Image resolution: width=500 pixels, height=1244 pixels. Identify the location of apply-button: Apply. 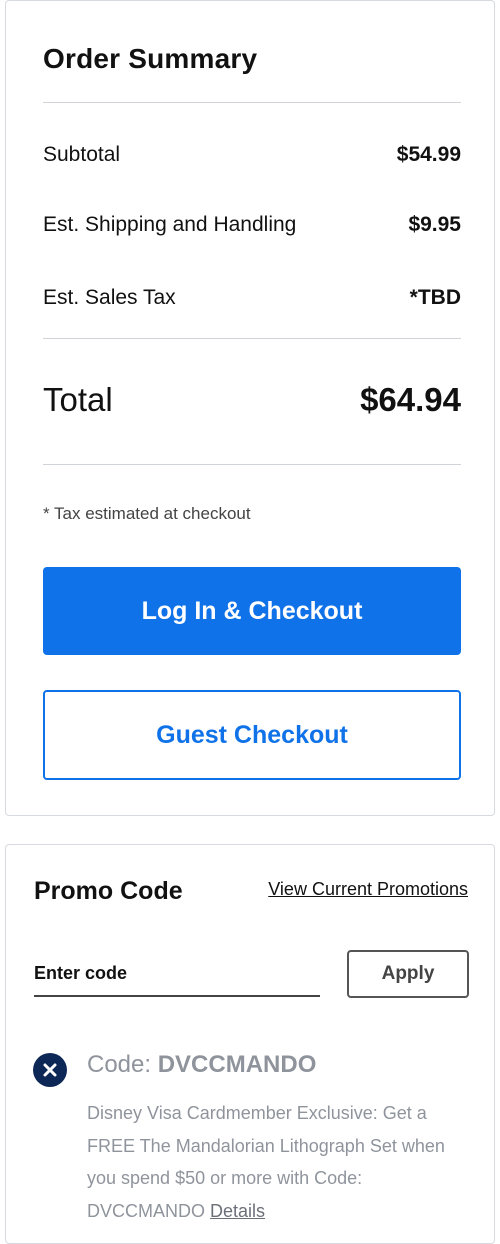
(408, 974).